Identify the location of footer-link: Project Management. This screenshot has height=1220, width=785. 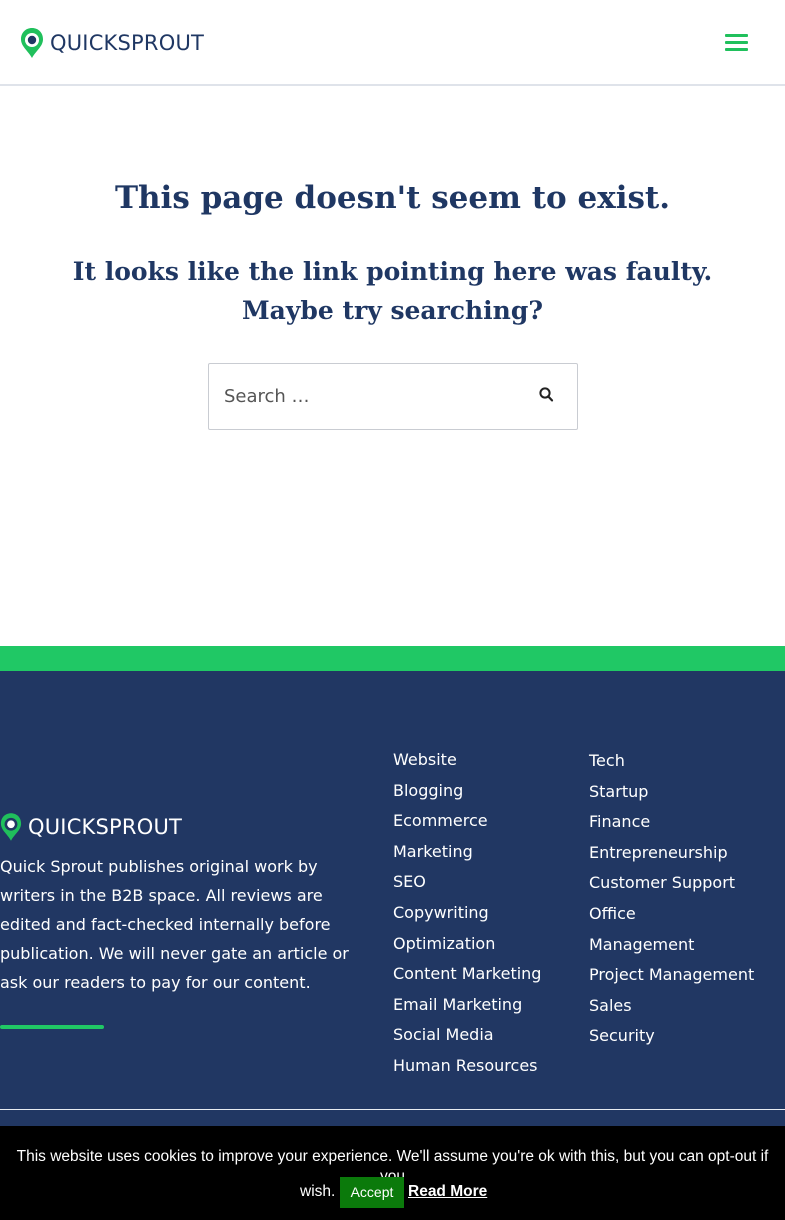
(684, 975).